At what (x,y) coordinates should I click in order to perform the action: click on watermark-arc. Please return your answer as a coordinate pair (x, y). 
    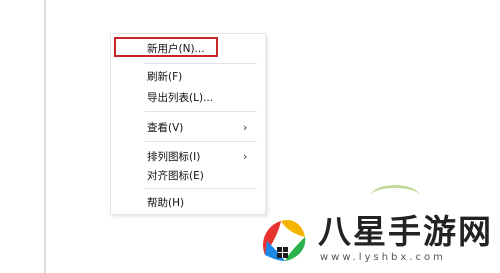
    Looking at the image, I should click on (395, 196).